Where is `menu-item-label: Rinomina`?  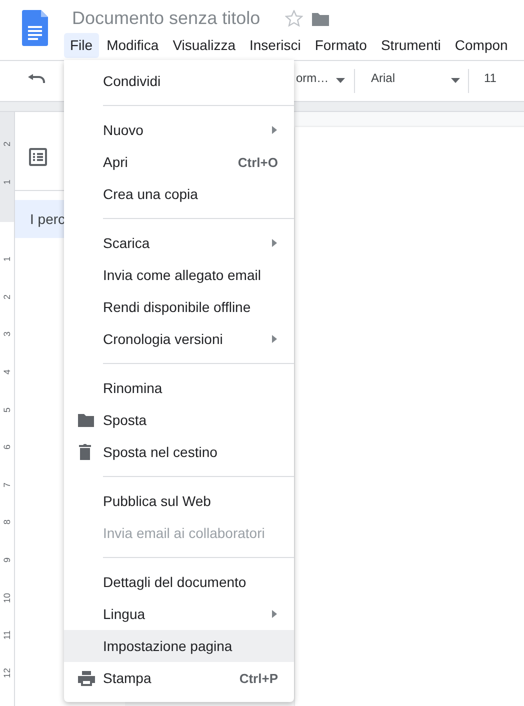 menu-item-label: Rinomina is located at coordinates (132, 388).